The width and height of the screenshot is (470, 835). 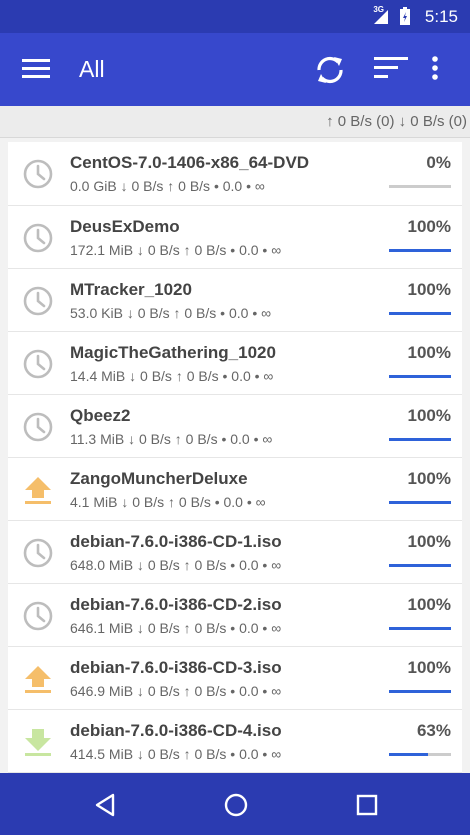 What do you see at coordinates (405, 16) in the screenshot?
I see `battery-icon` at bounding box center [405, 16].